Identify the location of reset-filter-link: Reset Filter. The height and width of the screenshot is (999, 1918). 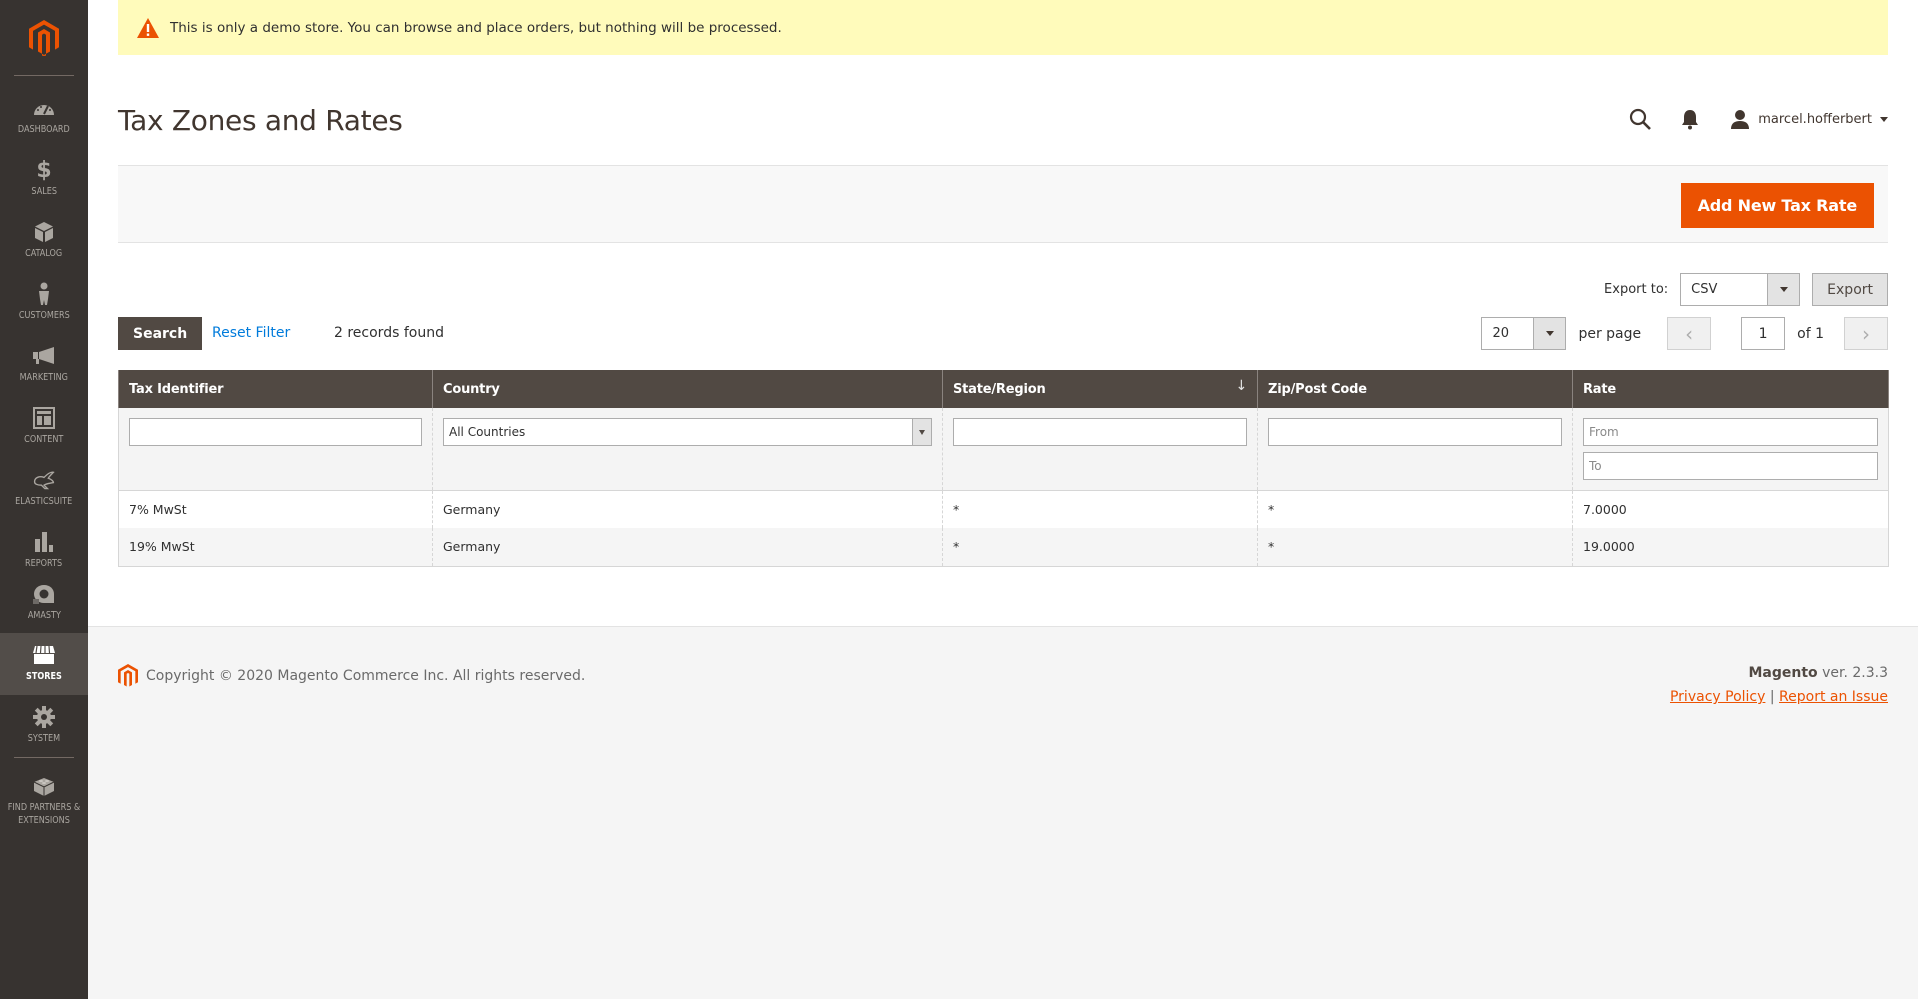
(251, 333).